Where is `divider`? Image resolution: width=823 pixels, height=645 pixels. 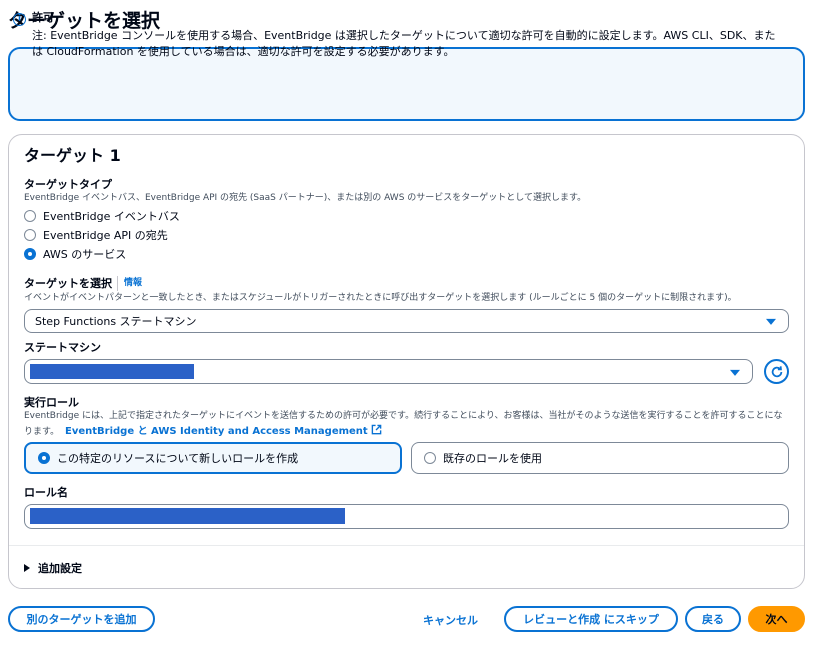 divider is located at coordinates (406, 545).